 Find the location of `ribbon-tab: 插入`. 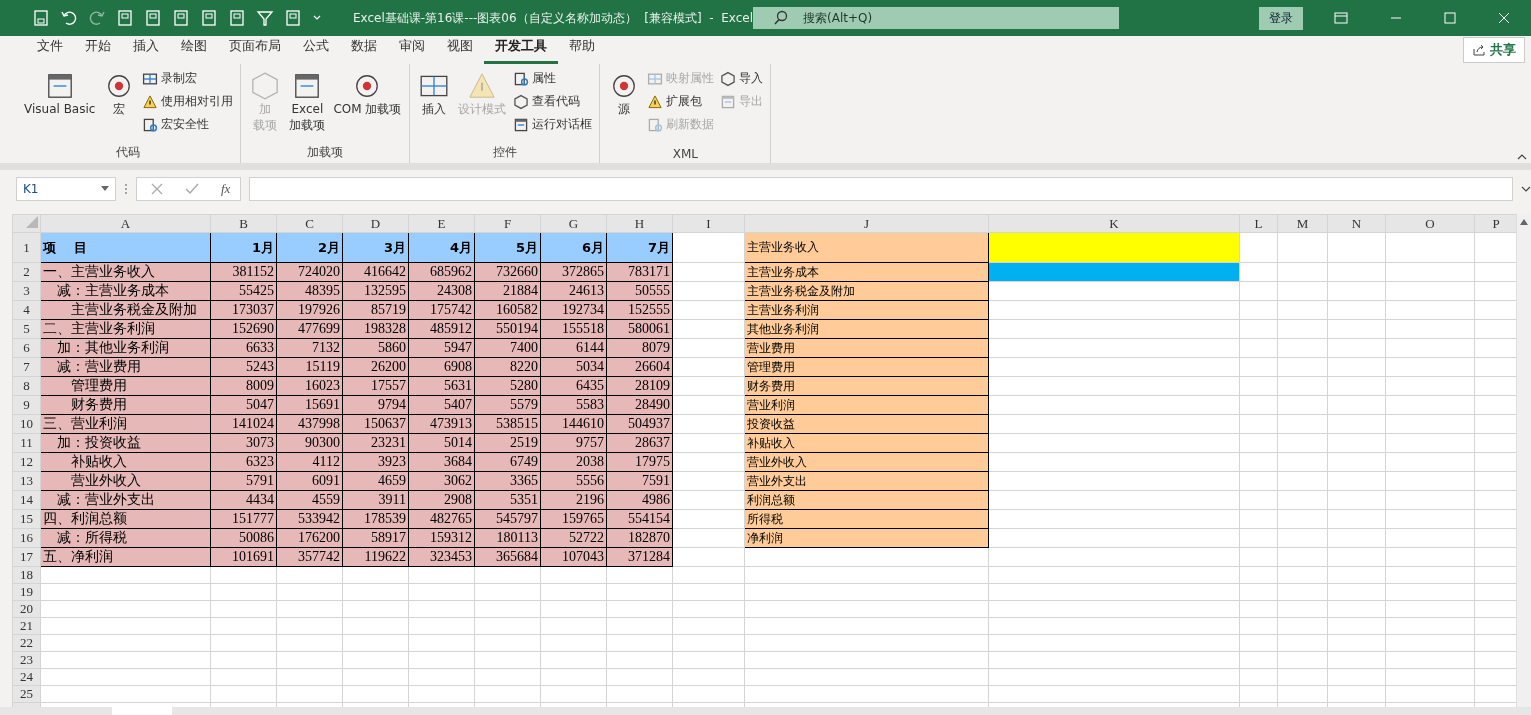

ribbon-tab: 插入 is located at coordinates (146, 50).